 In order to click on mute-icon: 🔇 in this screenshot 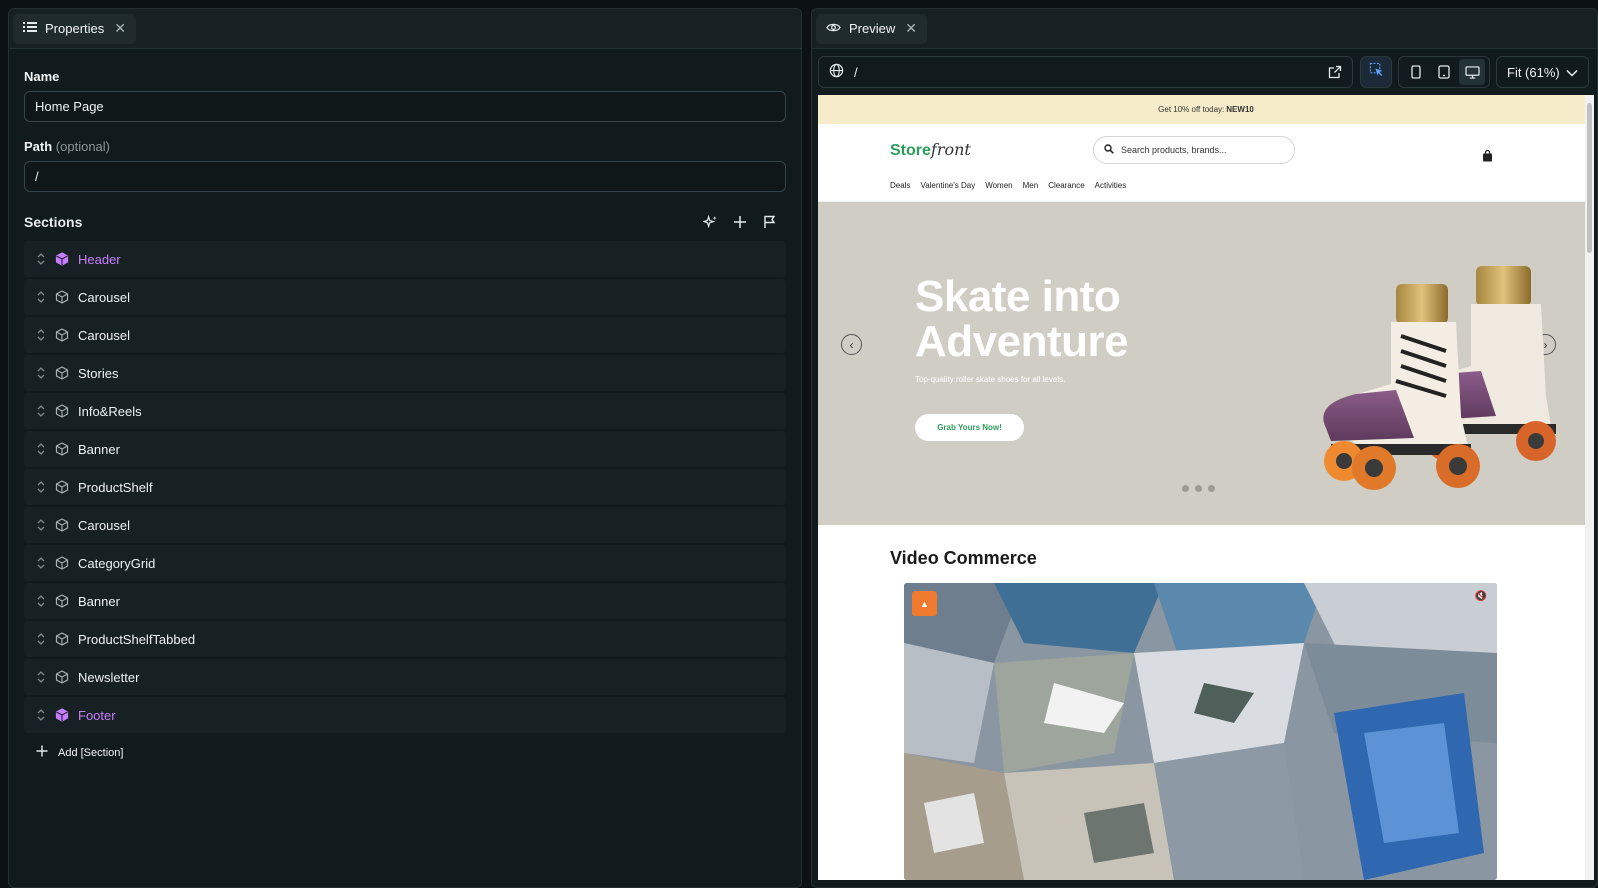, I will do `click(1481, 596)`.